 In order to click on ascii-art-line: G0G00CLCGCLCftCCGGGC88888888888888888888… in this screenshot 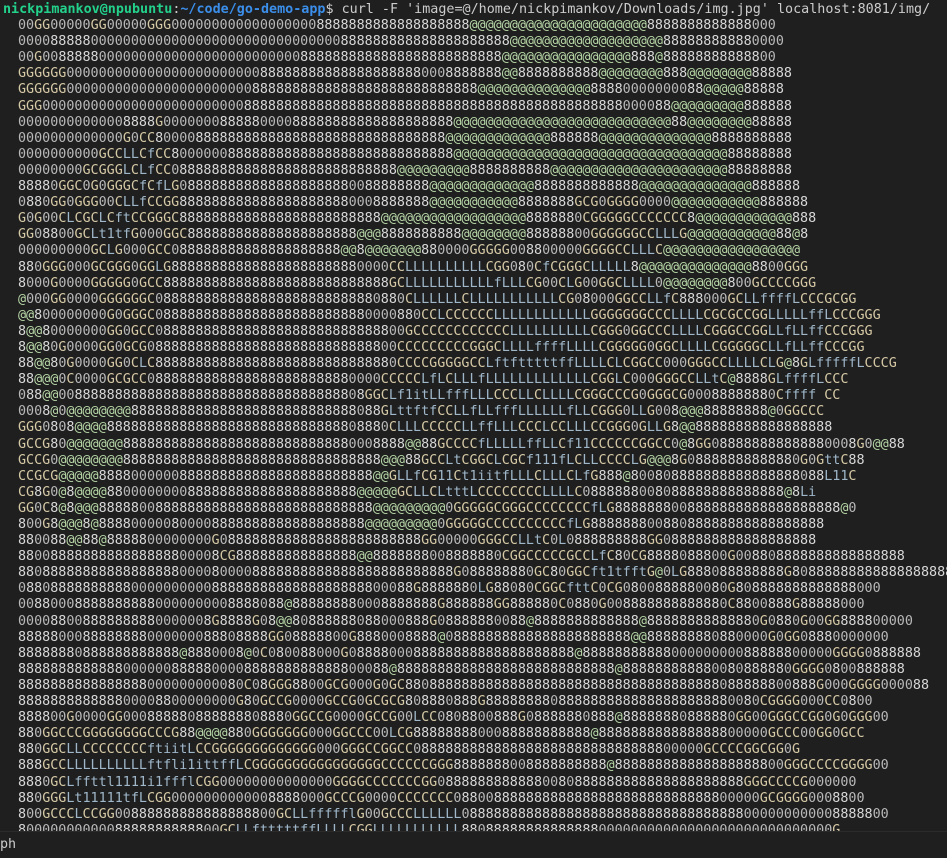, I will do `click(417, 219)`.